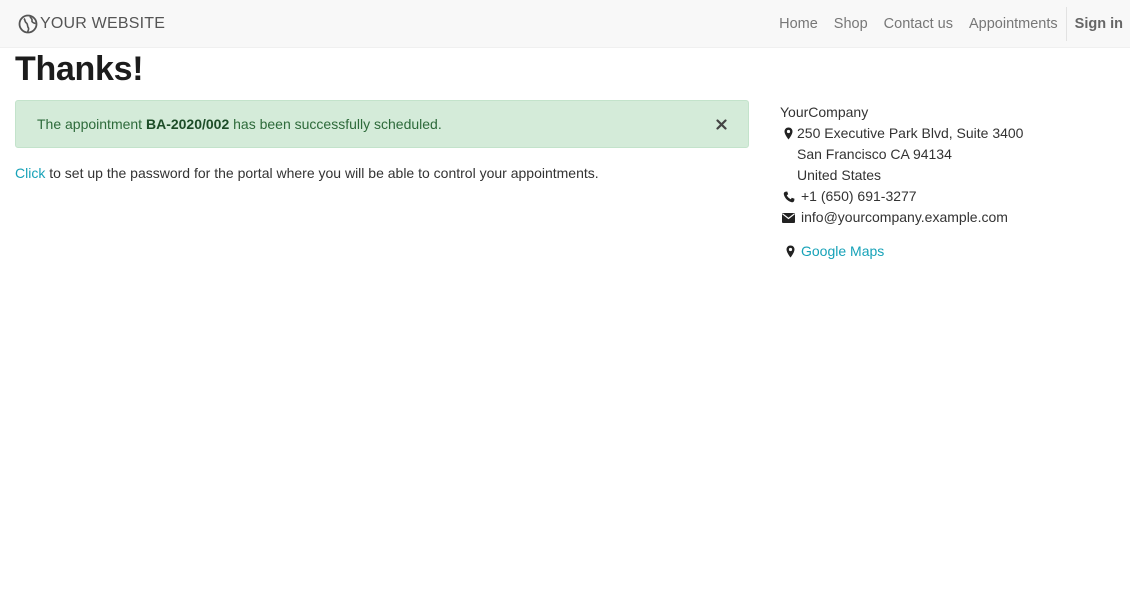  Describe the element at coordinates (91, 124) in the screenshot. I see `alert-prefix: The appointment` at that location.